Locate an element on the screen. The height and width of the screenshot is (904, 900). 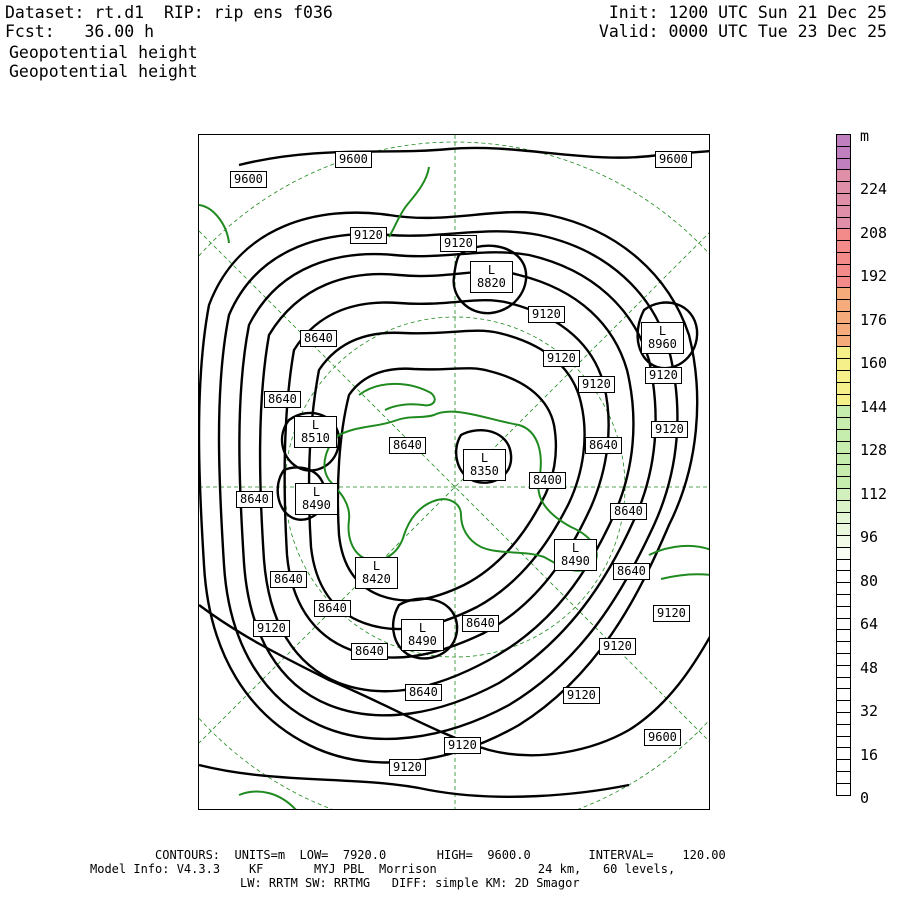
low-center: L 8960 is located at coordinates (662, 338).